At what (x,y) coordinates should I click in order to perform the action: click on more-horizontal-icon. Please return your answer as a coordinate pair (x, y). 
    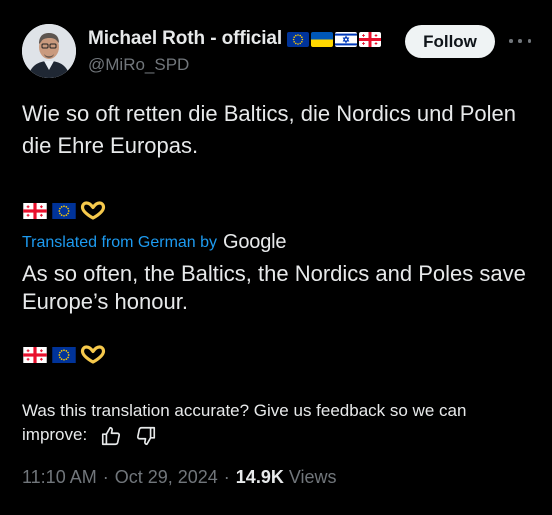
    Looking at the image, I should click on (520, 41).